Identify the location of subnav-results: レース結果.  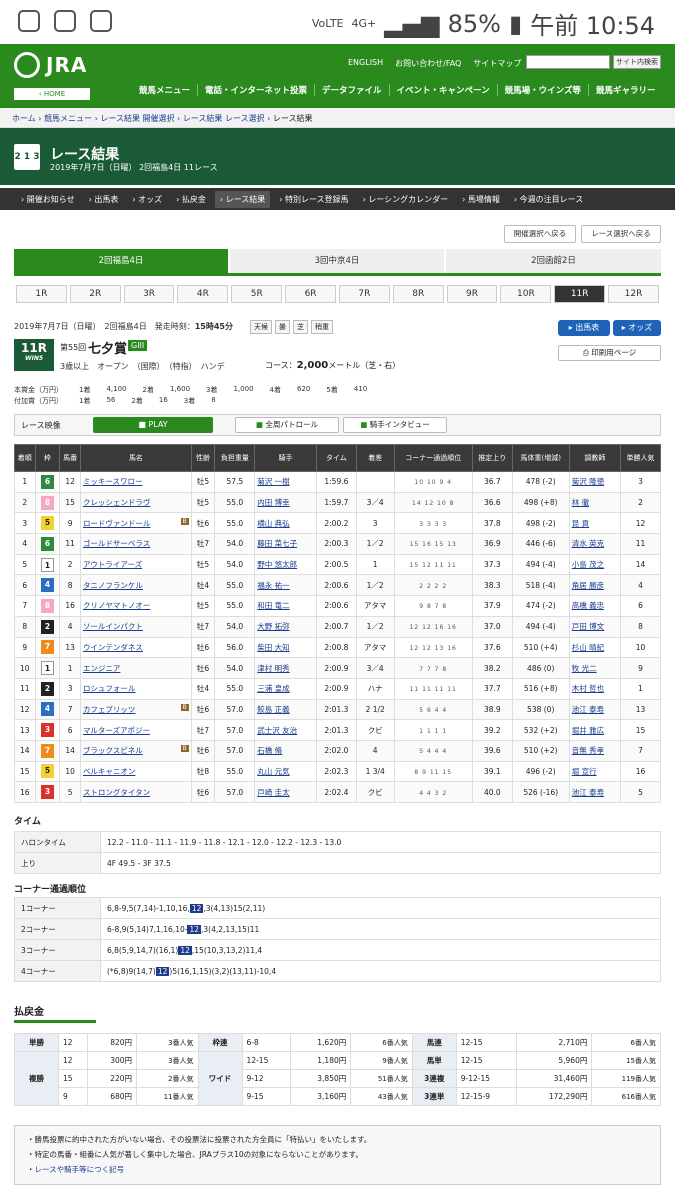
(242, 199).